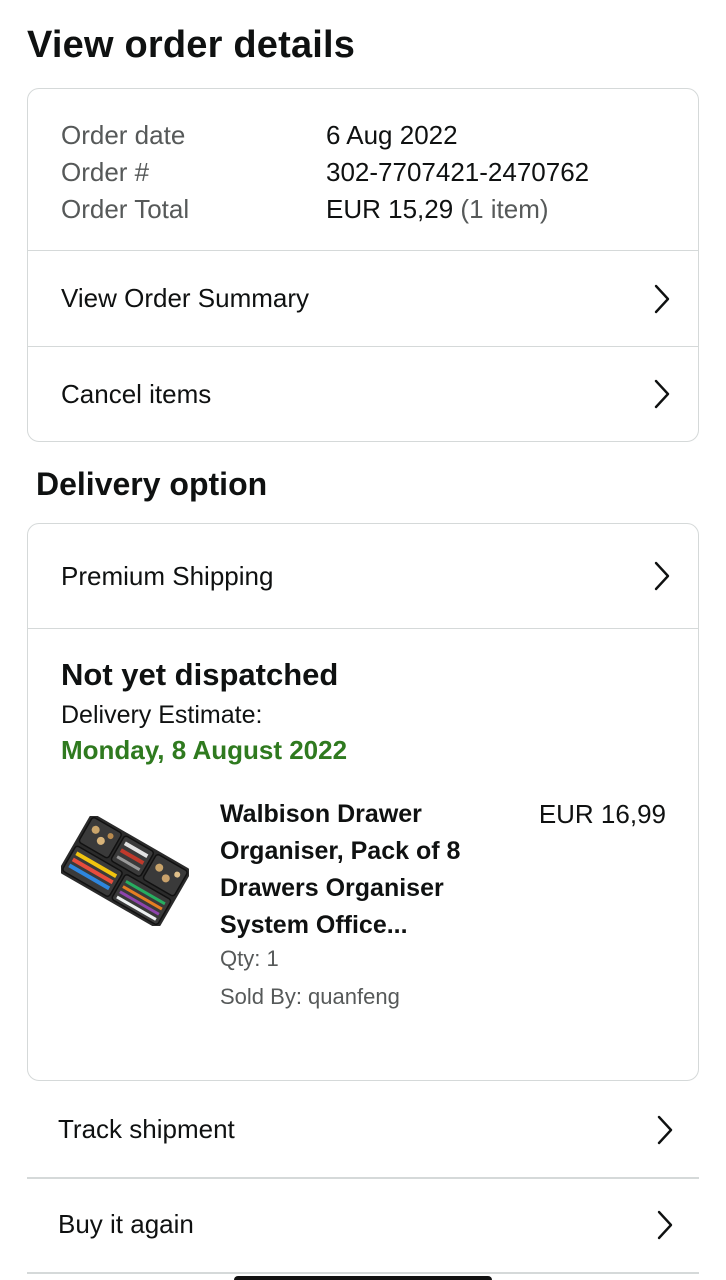 This screenshot has width=726, height=1280. I want to click on divider, so click(363, 1273).